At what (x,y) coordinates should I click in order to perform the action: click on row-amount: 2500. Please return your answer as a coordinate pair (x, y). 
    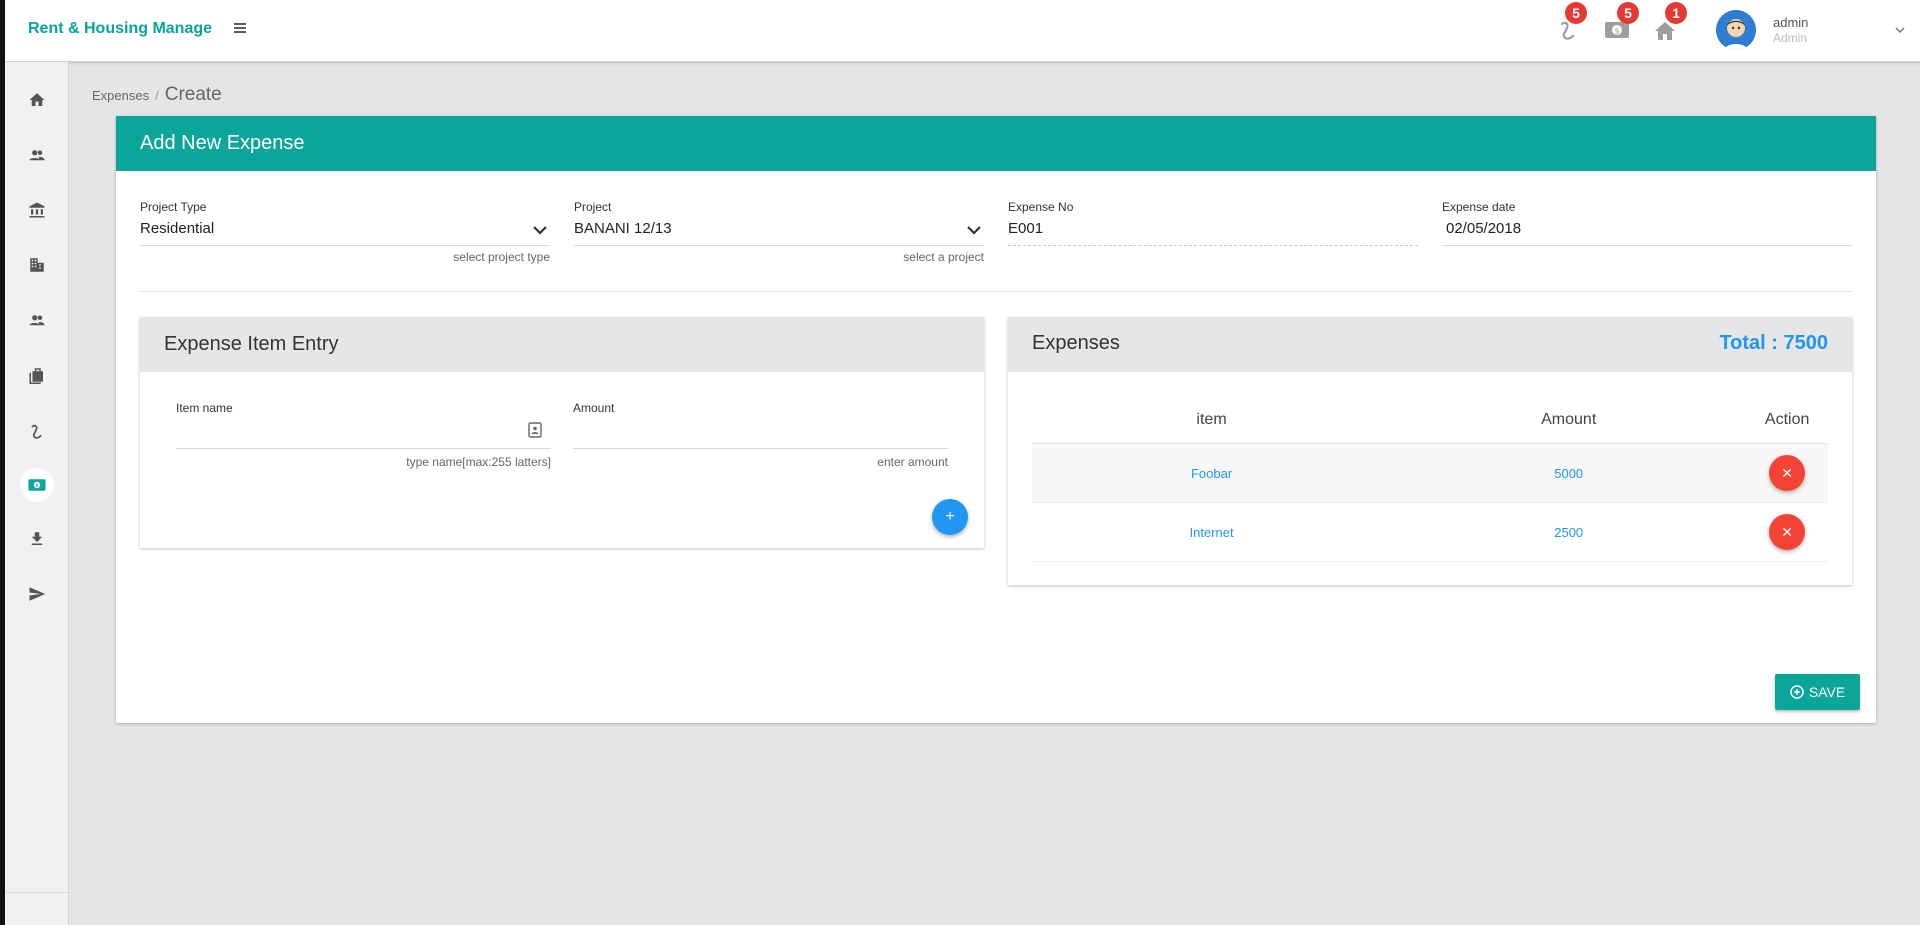
    Looking at the image, I should click on (1569, 532).